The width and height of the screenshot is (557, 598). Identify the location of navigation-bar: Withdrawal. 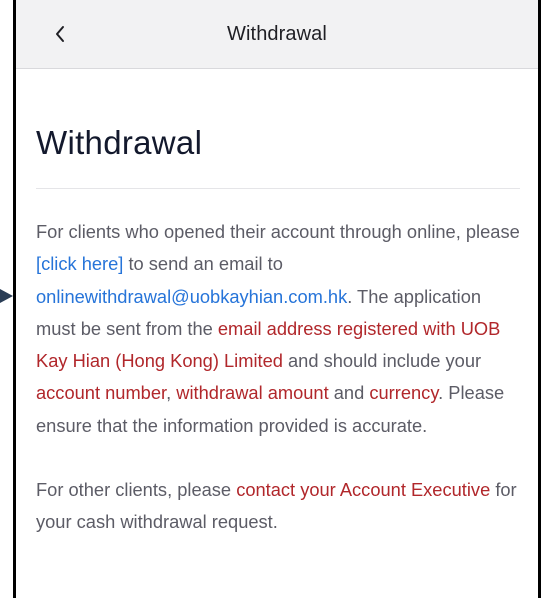
(277, 34).